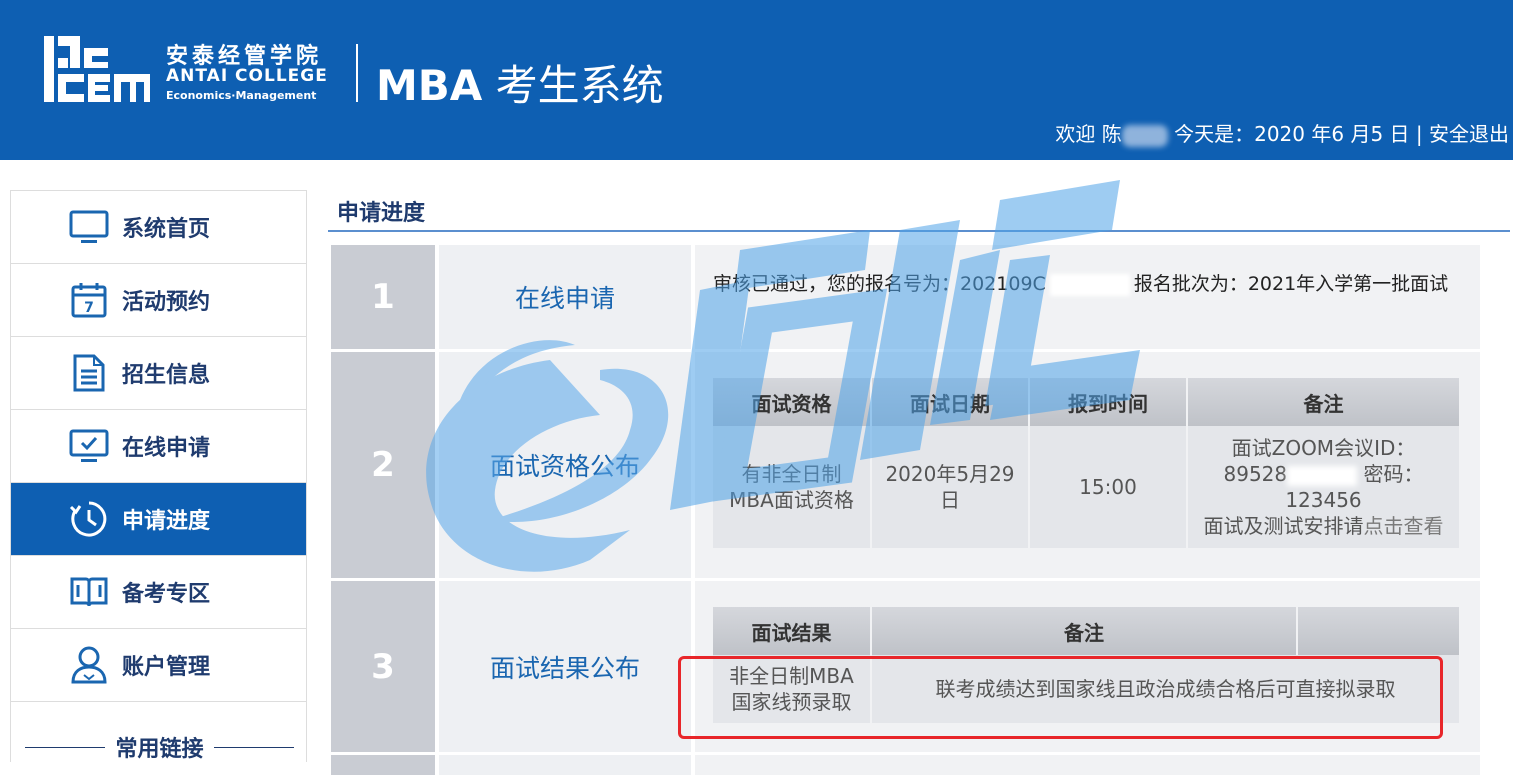 This screenshot has width=1513, height=775. Describe the element at coordinates (1108, 402) in the screenshot. I see `table-header: 报到时间` at that location.